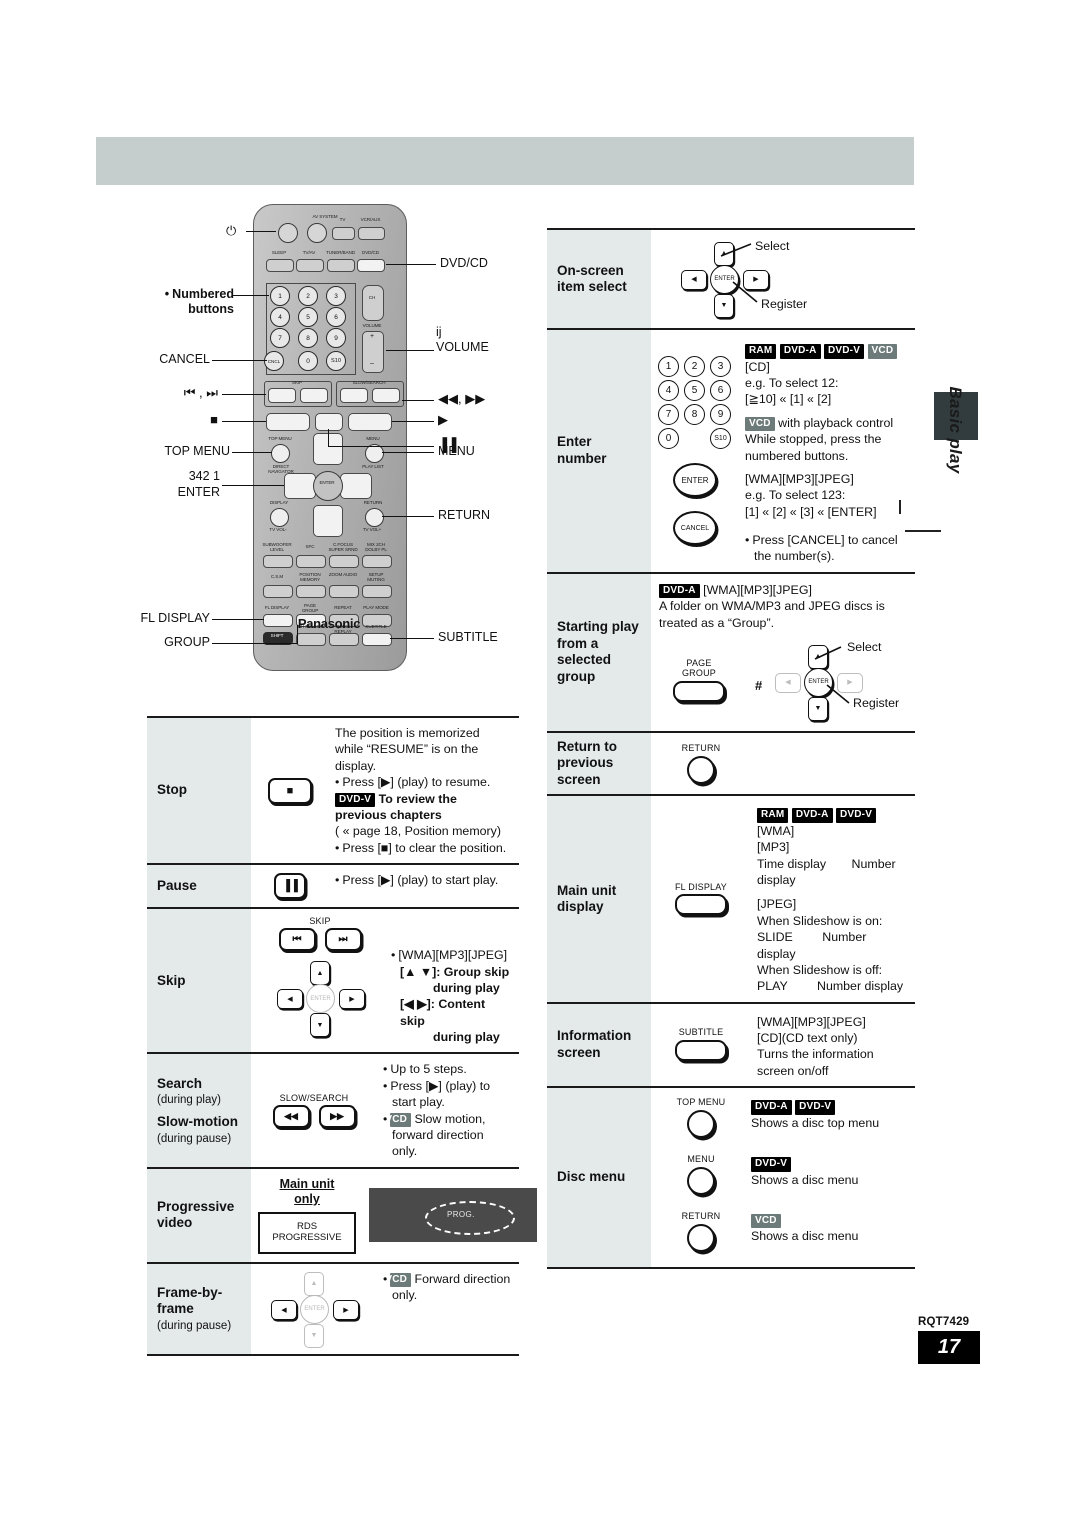 This screenshot has height=1528, width=1080. I want to click on remote-digit-9: 9, so click(336, 338).